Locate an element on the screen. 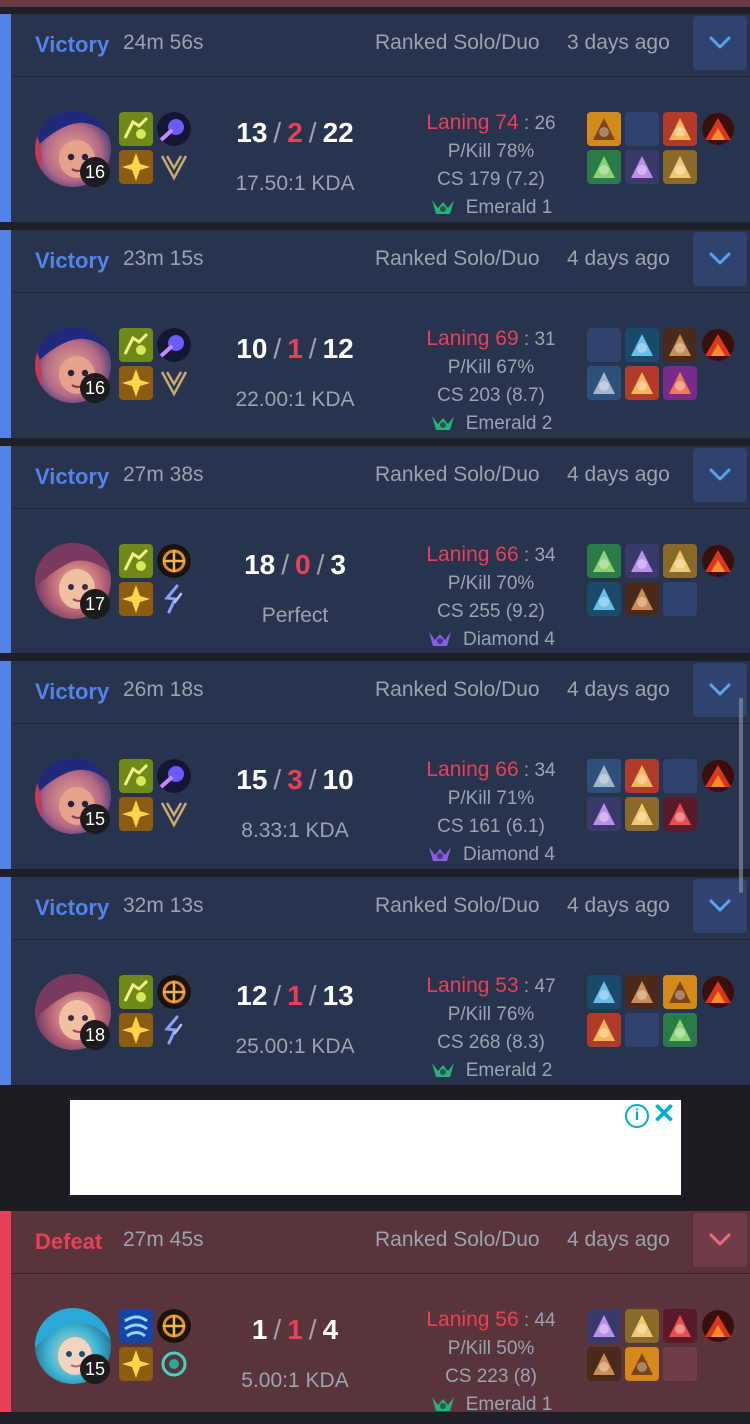  match-header: Victory 27m 38s Ranked Solo/Duo 4 days ago is located at coordinates (380, 477).